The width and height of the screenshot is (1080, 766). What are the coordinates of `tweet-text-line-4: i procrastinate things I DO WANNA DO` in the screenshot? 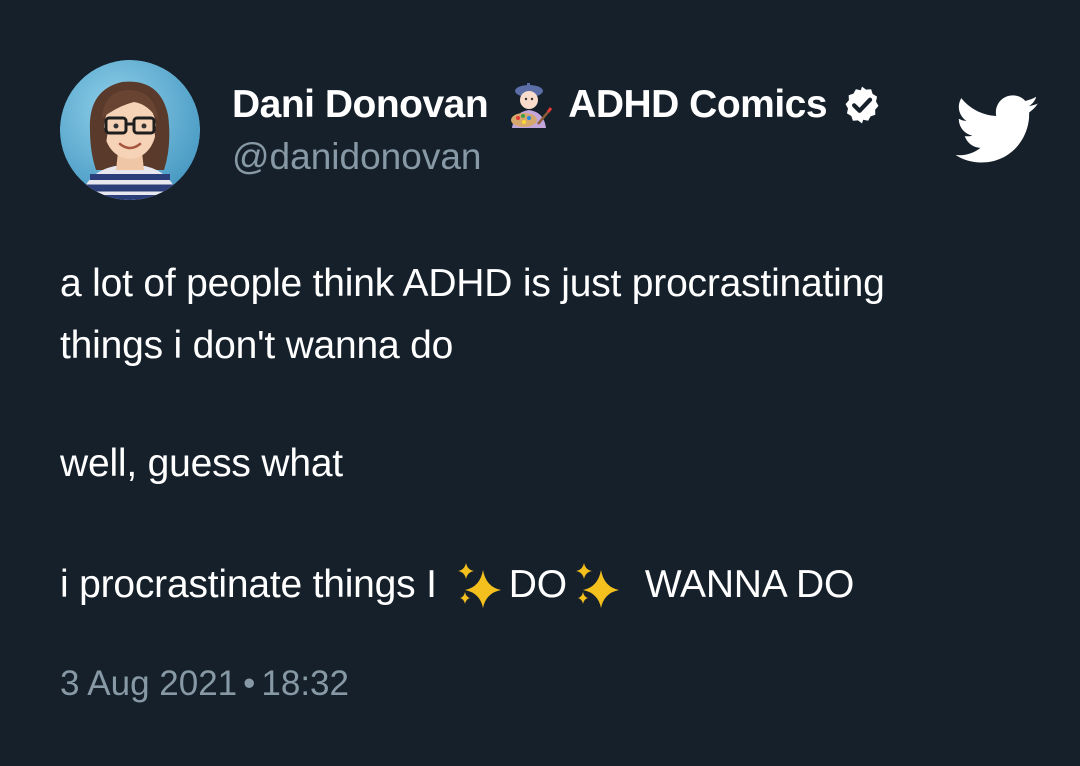 It's located at (457, 585).